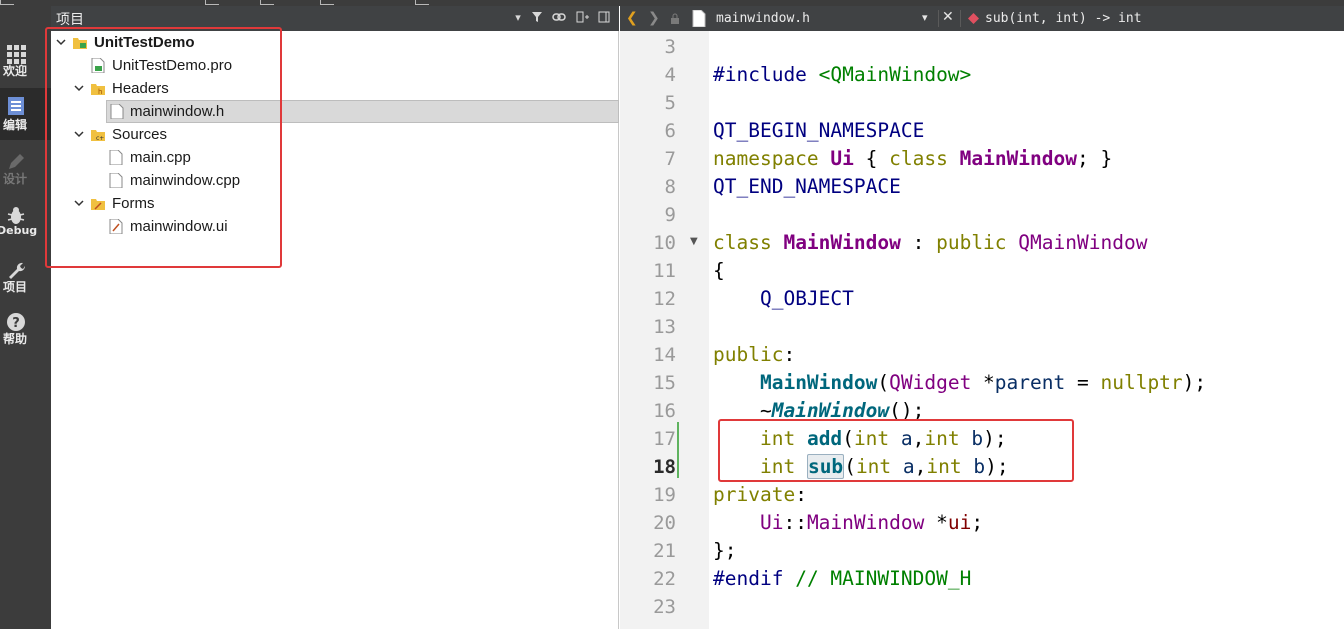  Describe the element at coordinates (559, 18) in the screenshot. I see `link-icon` at that location.